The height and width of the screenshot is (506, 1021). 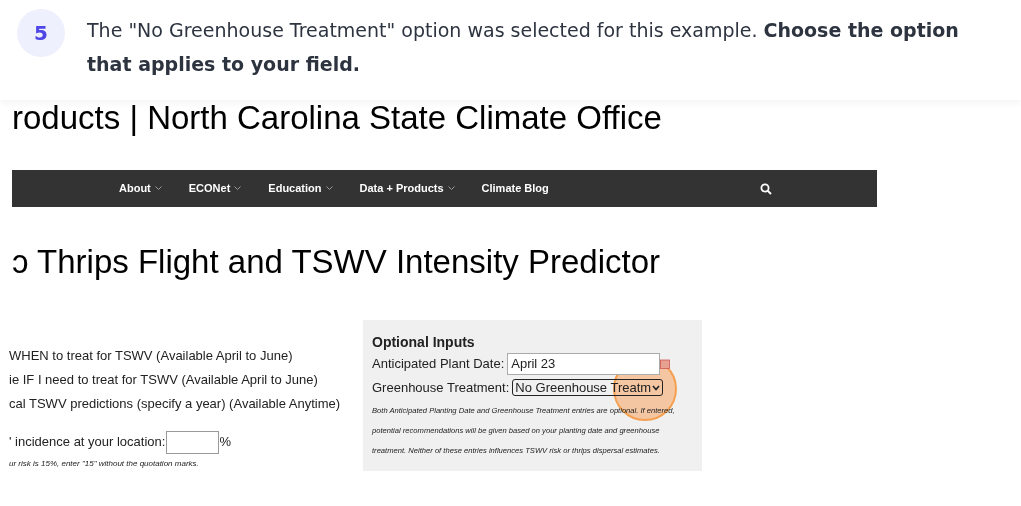 I want to click on panel-title: Optional Inputs, so click(x=424, y=342).